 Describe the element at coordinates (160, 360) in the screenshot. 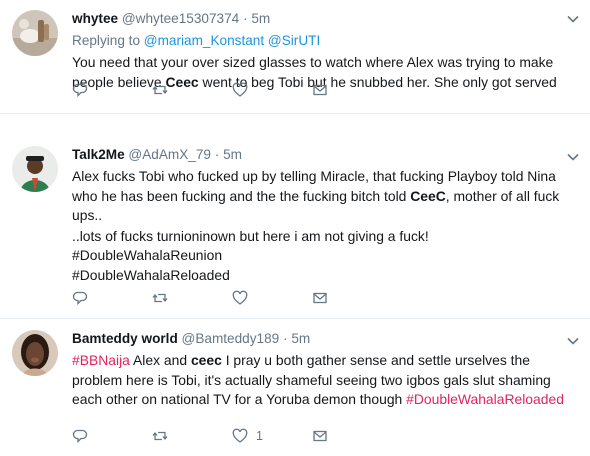

I see `text-segment: Alex and` at that location.